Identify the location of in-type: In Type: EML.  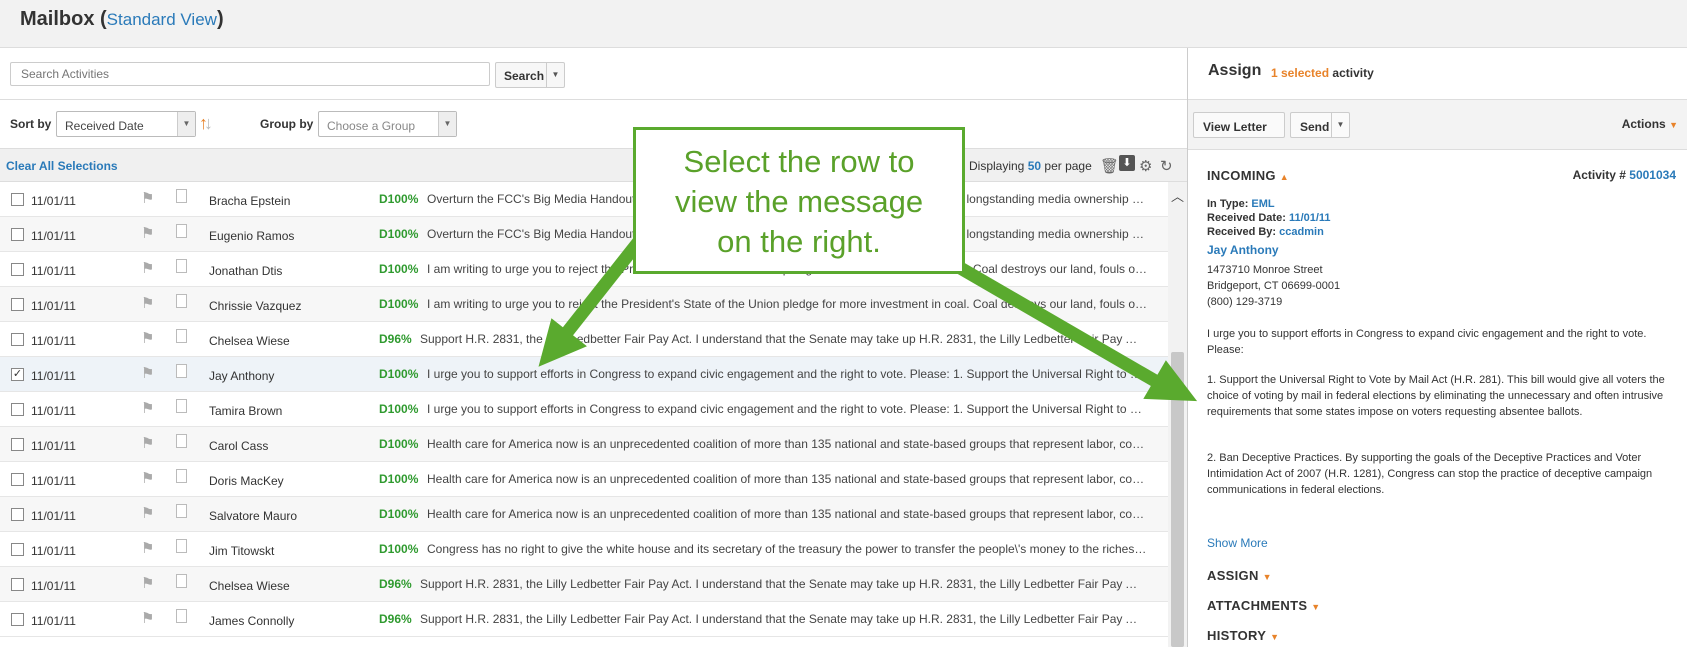
(1241, 204).